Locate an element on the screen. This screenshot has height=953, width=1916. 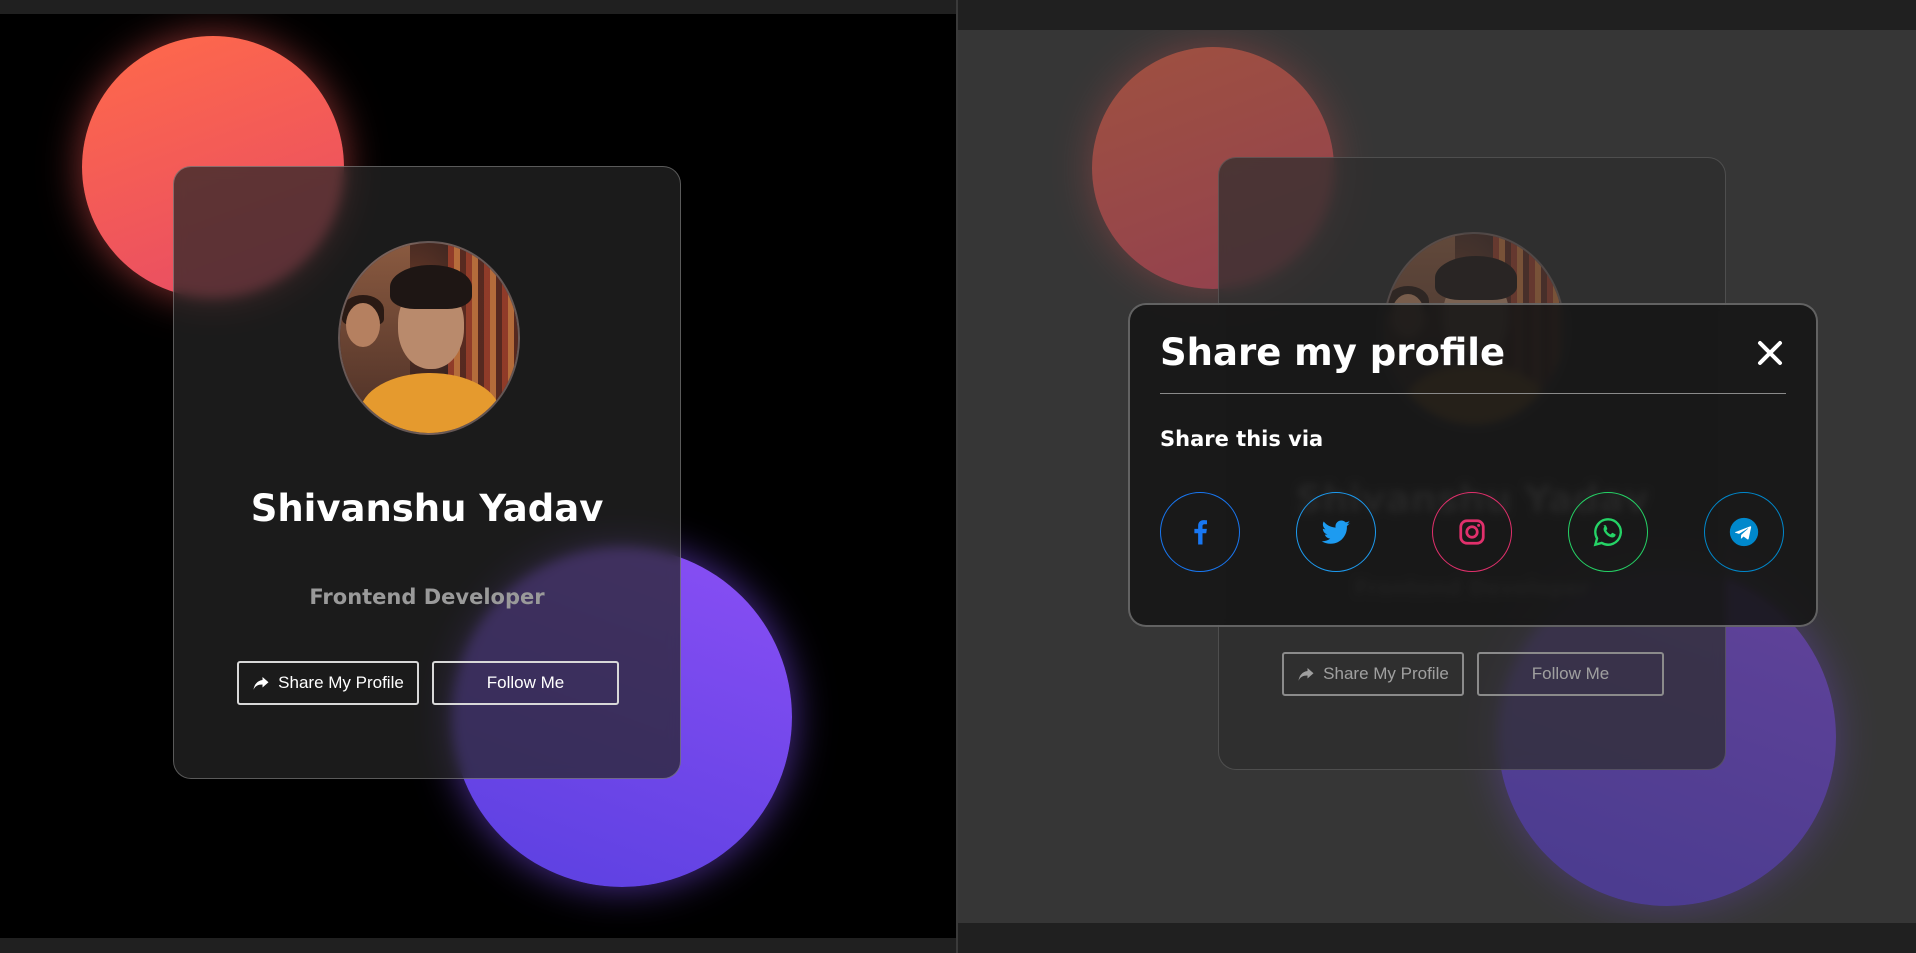
modal-divider is located at coordinates (1473, 393).